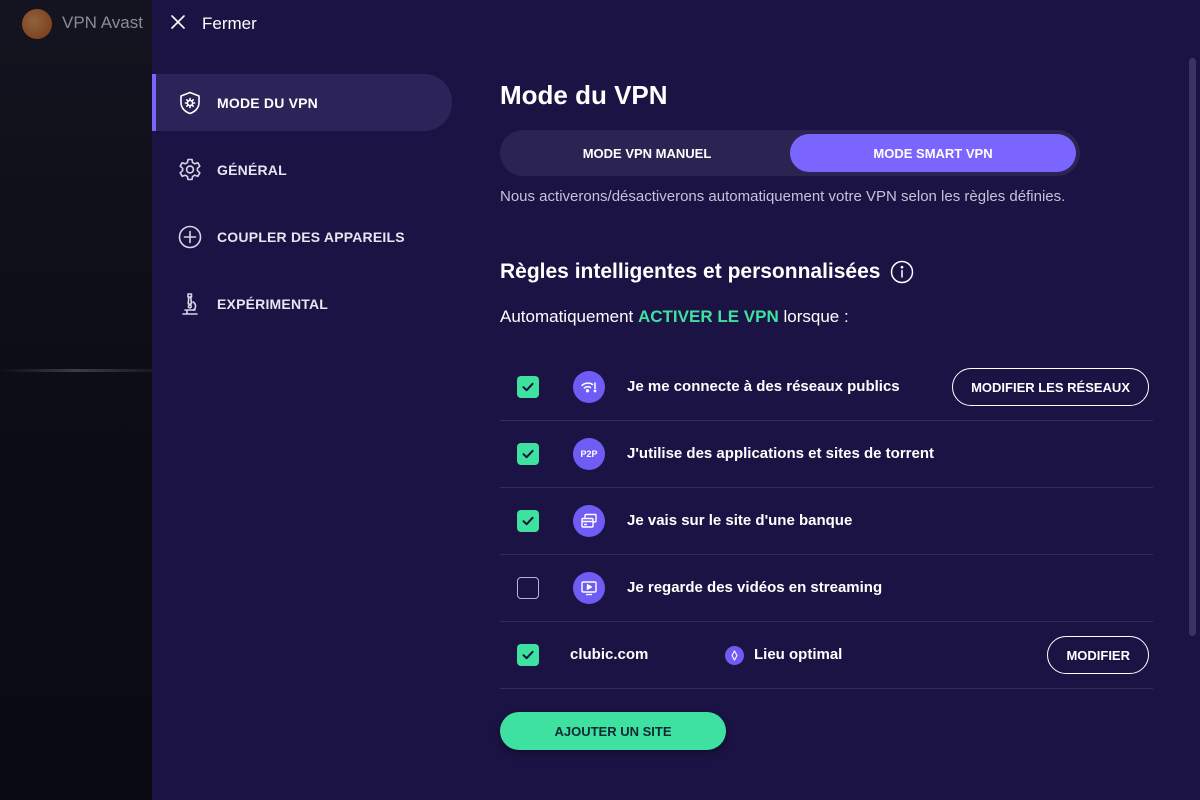 The width and height of the screenshot is (1200, 800). Describe the element at coordinates (1098, 655) in the screenshot. I see `edit-site-button: MODIFIER` at that location.